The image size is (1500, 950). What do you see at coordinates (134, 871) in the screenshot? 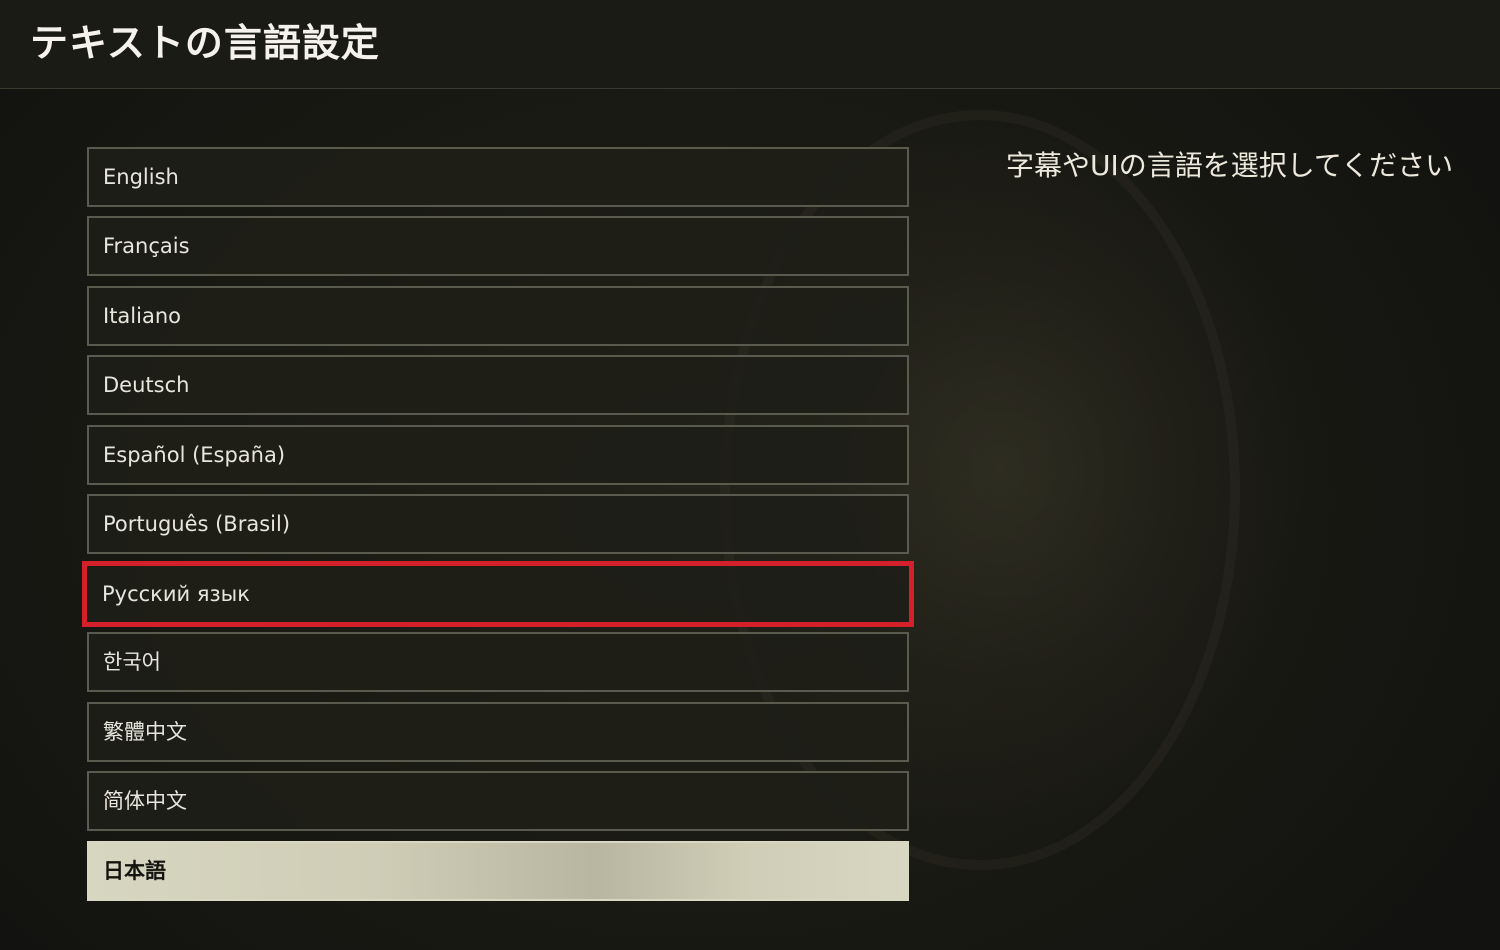
I see `language-label: 日本語` at bounding box center [134, 871].